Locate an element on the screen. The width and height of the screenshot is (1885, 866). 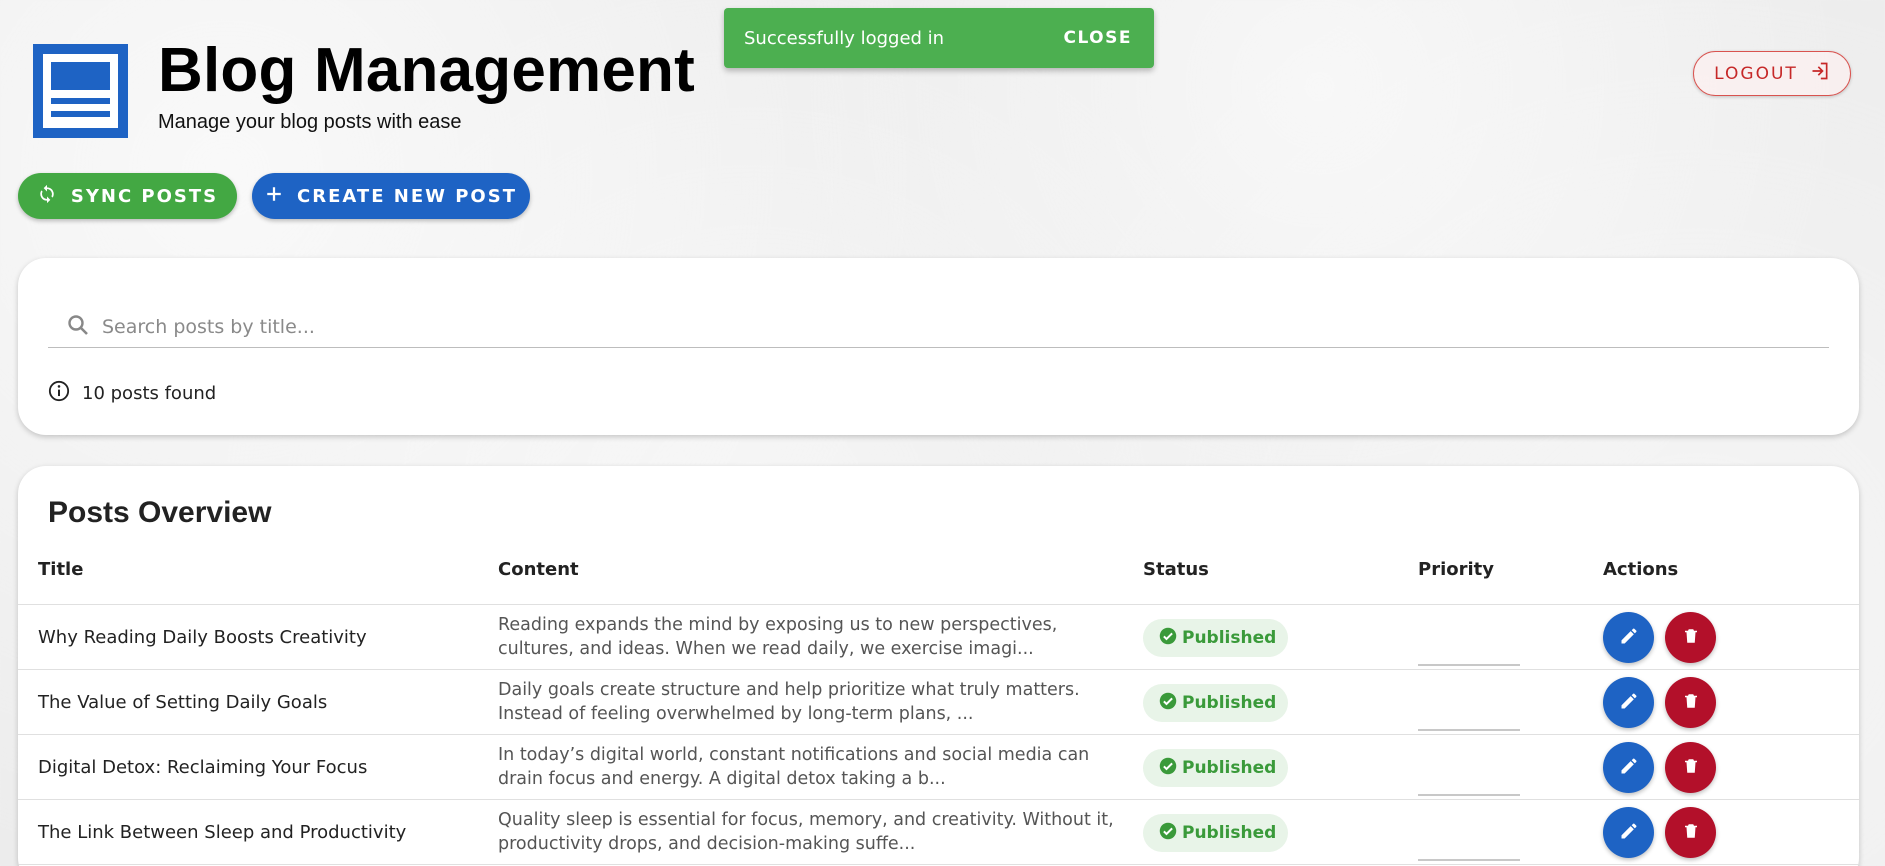
post-title: Why Reading Daily Boosts Creativity is located at coordinates (202, 637).